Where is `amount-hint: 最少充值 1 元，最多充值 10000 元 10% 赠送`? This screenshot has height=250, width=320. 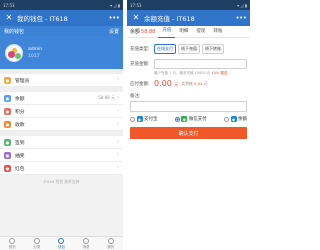
amount-hint: 最少充值 1 元，最多充值 10000 元 10% 赠送 is located at coordinates (191, 73).